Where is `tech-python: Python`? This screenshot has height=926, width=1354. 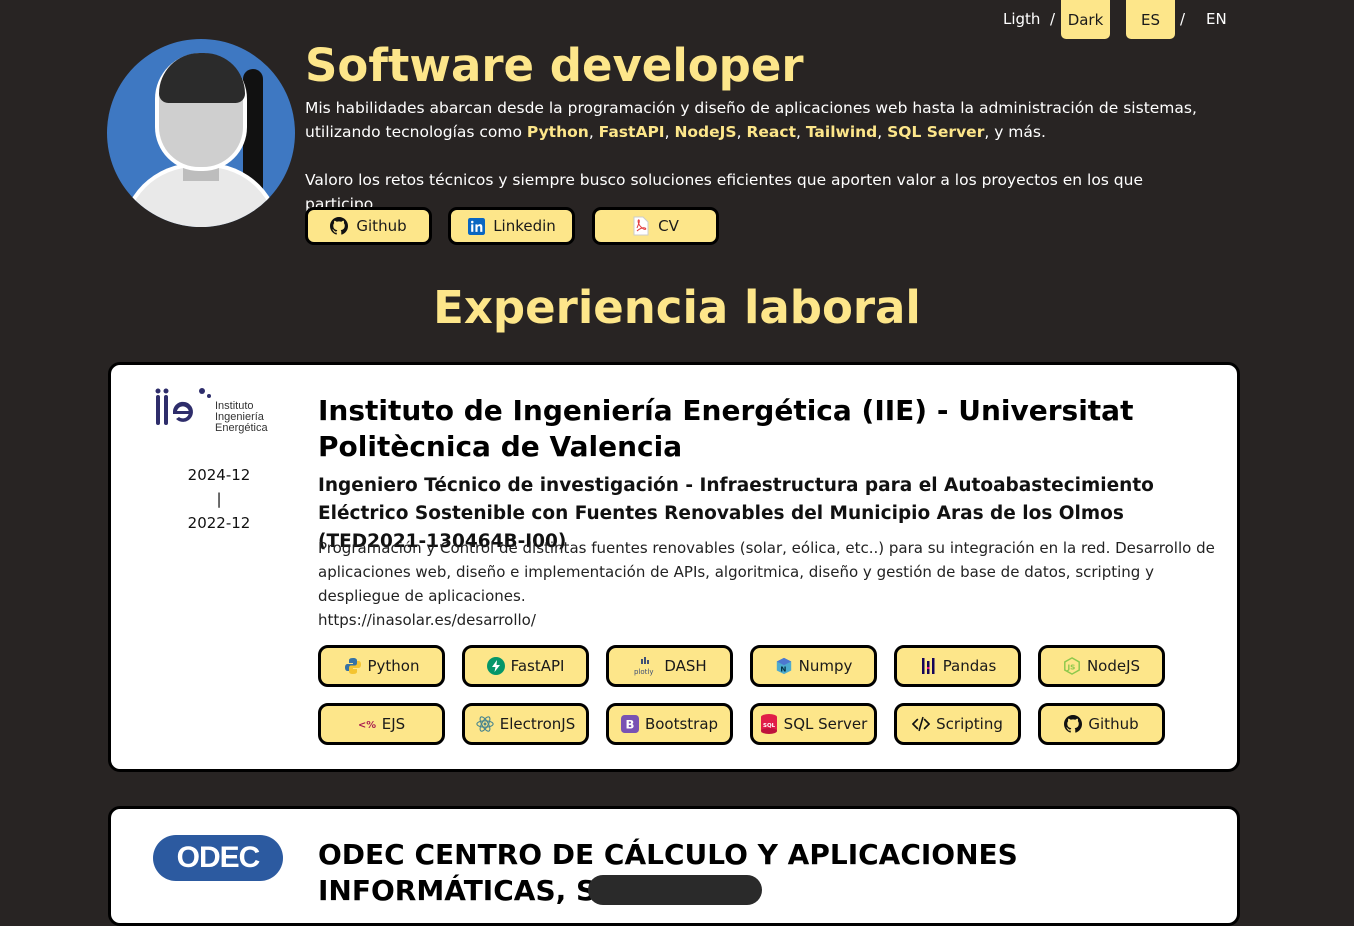 tech-python: Python is located at coordinates (557, 132).